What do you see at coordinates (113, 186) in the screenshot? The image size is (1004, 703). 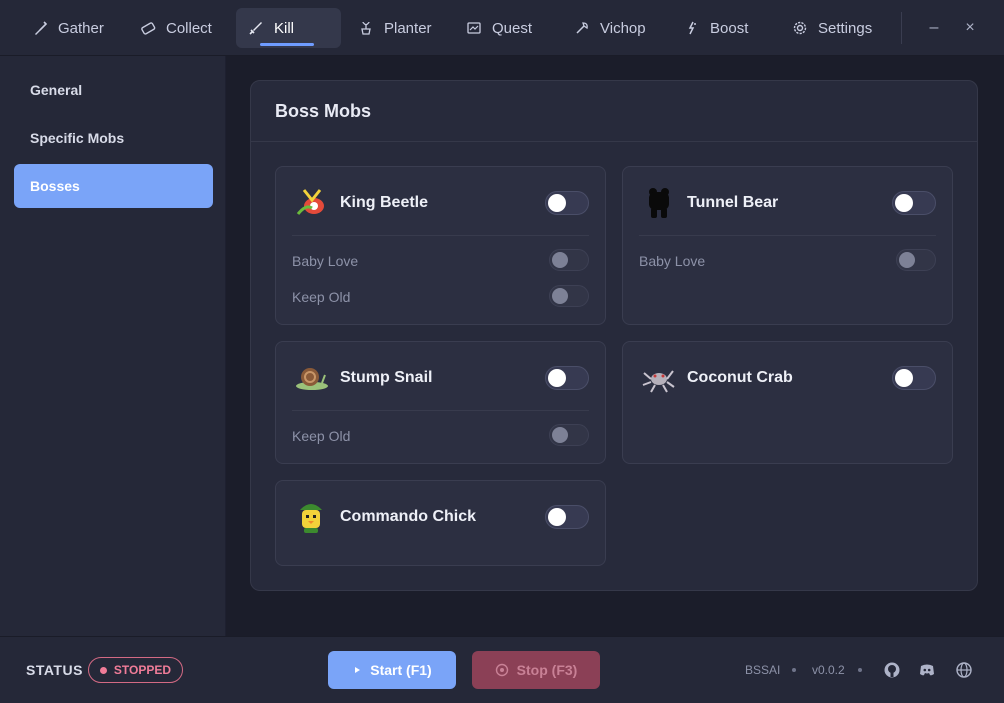 I see `sidebar-item-bosses: Bosses` at bounding box center [113, 186].